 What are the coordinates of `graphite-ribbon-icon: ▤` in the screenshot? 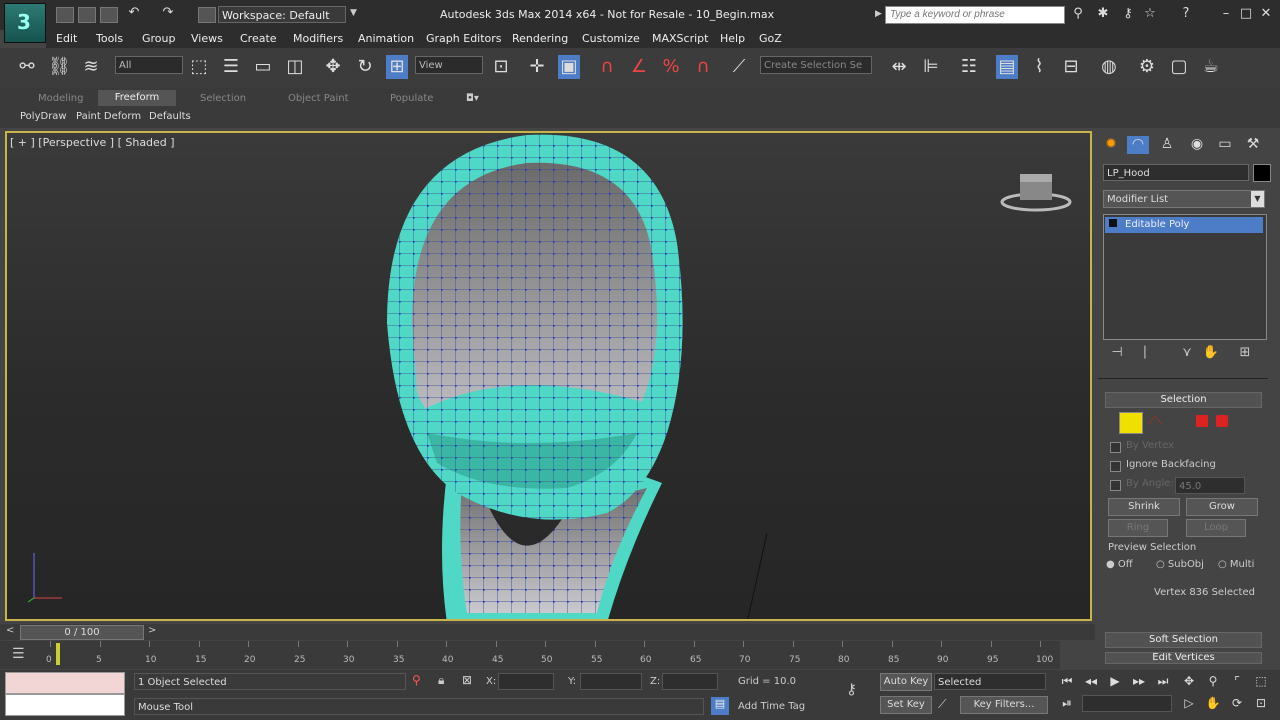 It's located at (1007, 67).